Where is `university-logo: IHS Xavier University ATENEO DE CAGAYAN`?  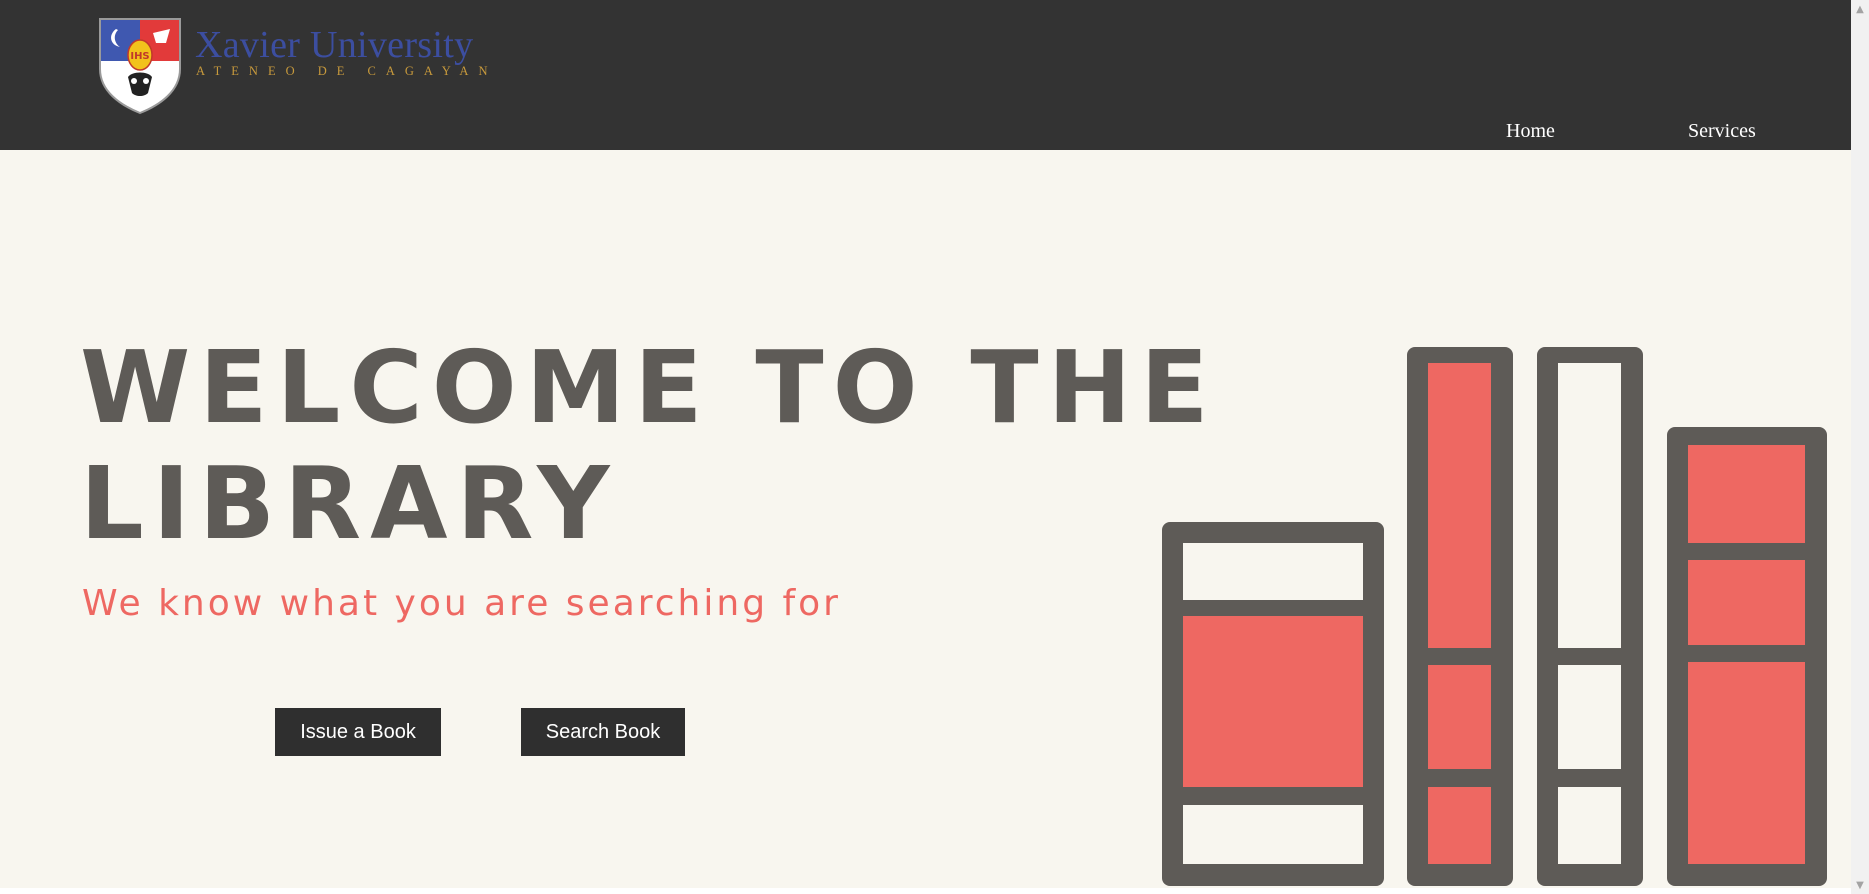 university-logo: IHS Xavier University ATENEO DE CAGAYAN is located at coordinates (292, 67).